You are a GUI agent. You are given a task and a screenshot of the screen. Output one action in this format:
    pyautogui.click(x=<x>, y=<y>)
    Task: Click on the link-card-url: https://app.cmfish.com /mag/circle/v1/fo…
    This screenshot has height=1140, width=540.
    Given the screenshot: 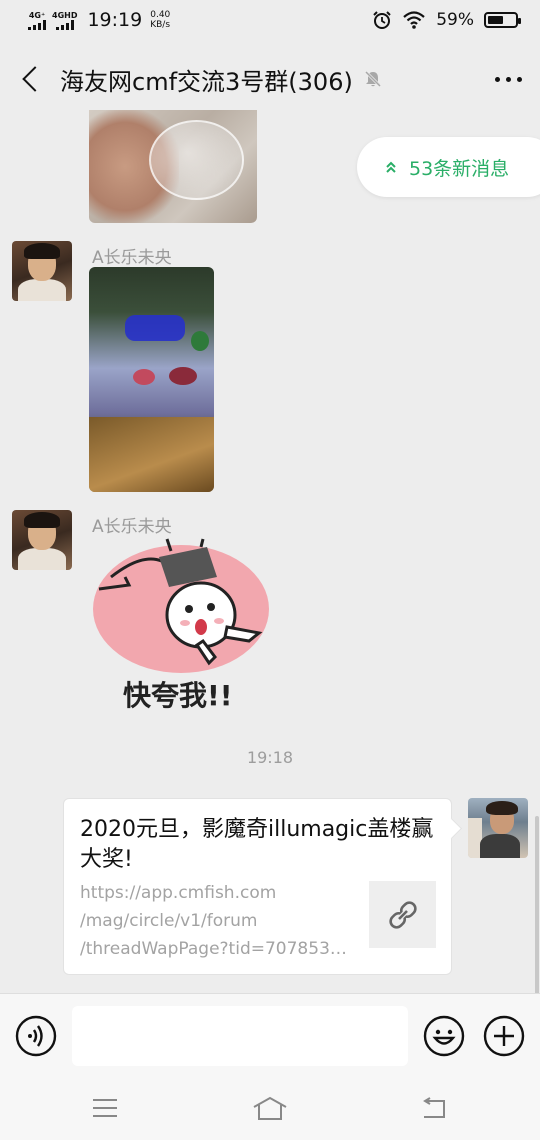 What is the action you would take?
    pyautogui.click(x=217, y=921)
    